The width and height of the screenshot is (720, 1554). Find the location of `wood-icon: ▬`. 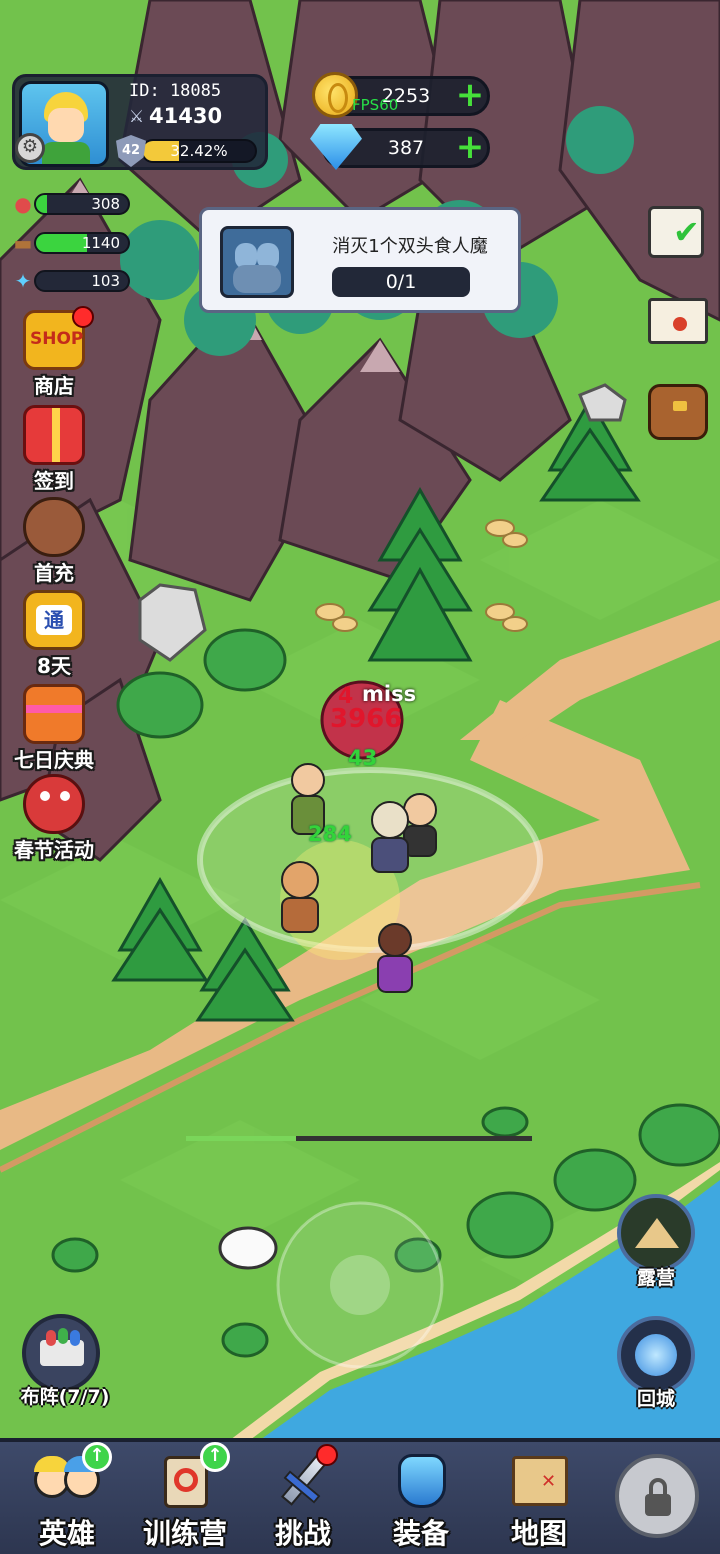

wood-icon: ▬ is located at coordinates (23, 243).